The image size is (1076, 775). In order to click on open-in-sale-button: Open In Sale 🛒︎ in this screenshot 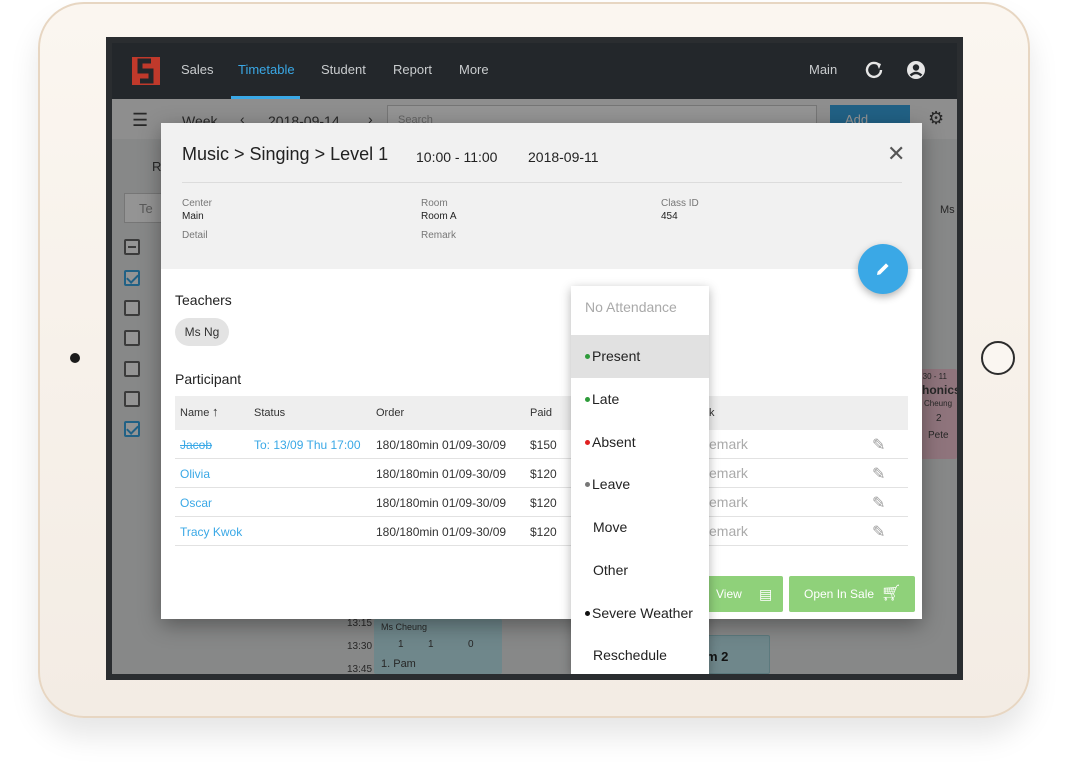, I will do `click(852, 594)`.